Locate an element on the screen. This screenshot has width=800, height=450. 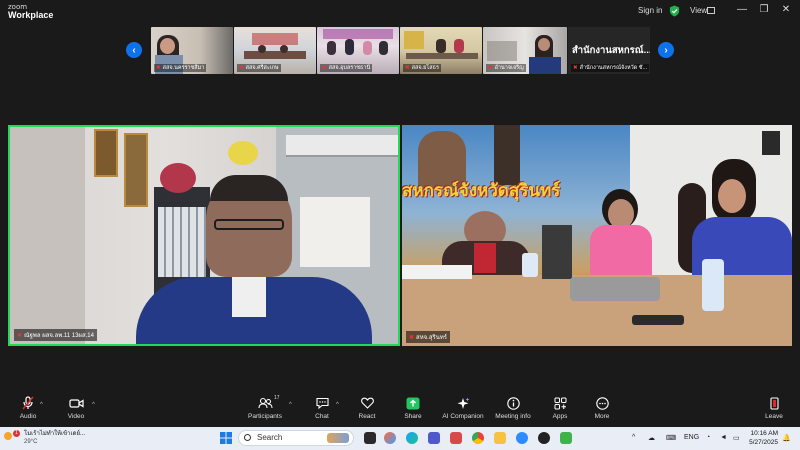
participants-button: Participants is located at coordinates (265, 408).